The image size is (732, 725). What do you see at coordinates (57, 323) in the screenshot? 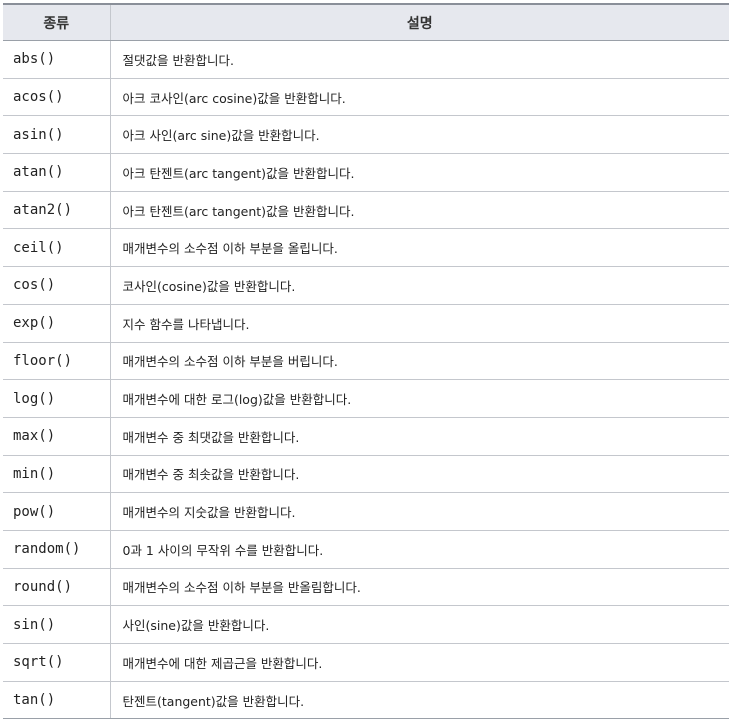
I see `method-name-cell: exp()` at bounding box center [57, 323].